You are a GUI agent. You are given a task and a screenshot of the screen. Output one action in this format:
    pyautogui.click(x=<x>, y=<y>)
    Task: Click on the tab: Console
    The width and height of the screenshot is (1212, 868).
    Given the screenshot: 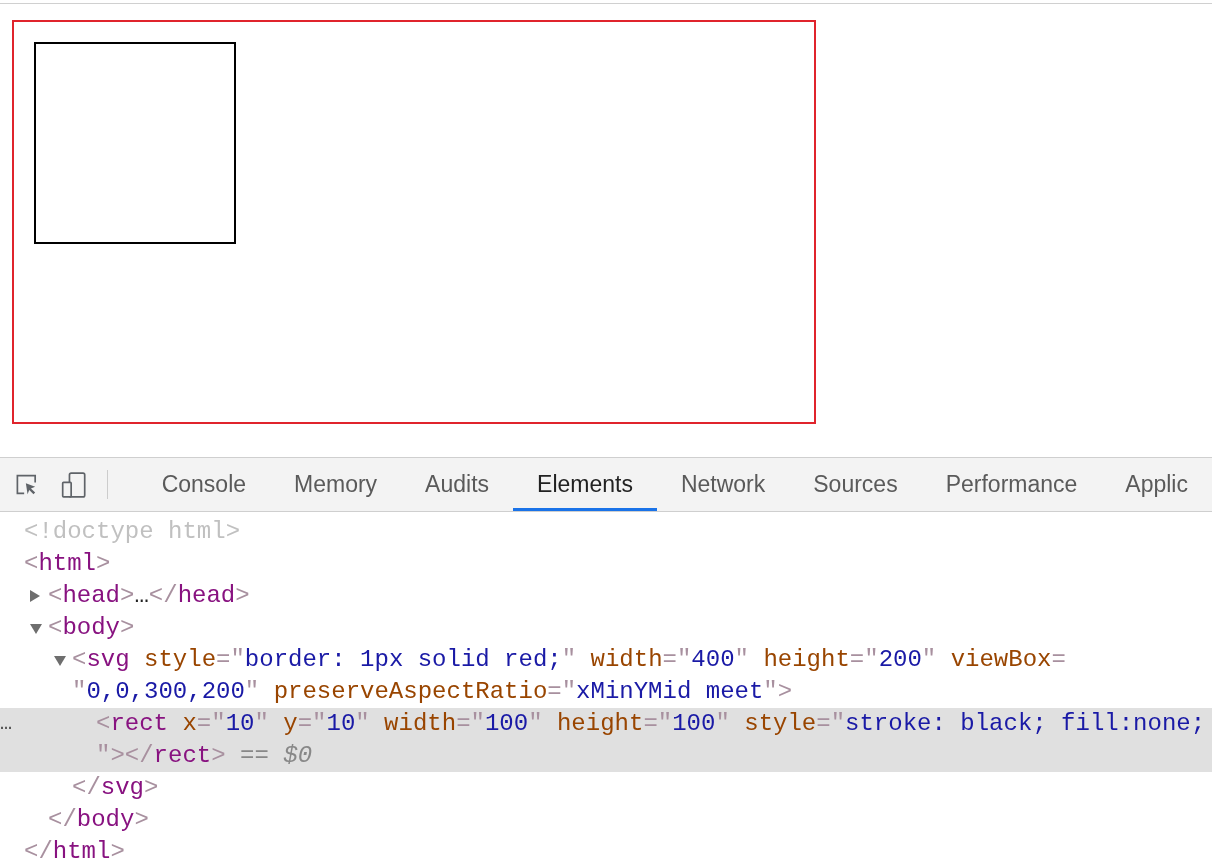 What is the action you would take?
    pyautogui.click(x=204, y=484)
    